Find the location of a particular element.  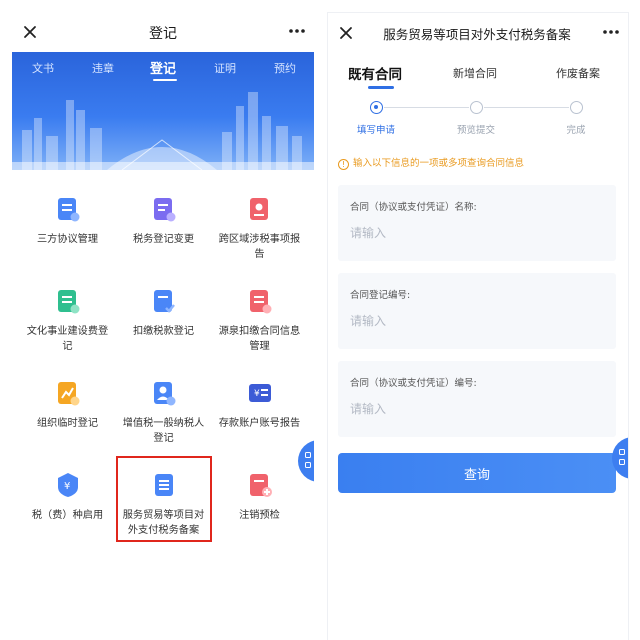

title-bar: 登记 is located at coordinates (163, 32).